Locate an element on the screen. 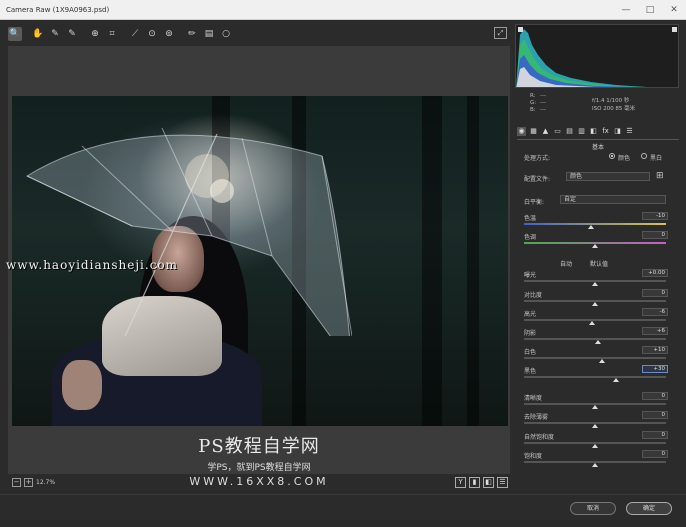 The width and height of the screenshot is (686, 527). color-sampler-tool-icon: ✎ is located at coordinates (72, 34).